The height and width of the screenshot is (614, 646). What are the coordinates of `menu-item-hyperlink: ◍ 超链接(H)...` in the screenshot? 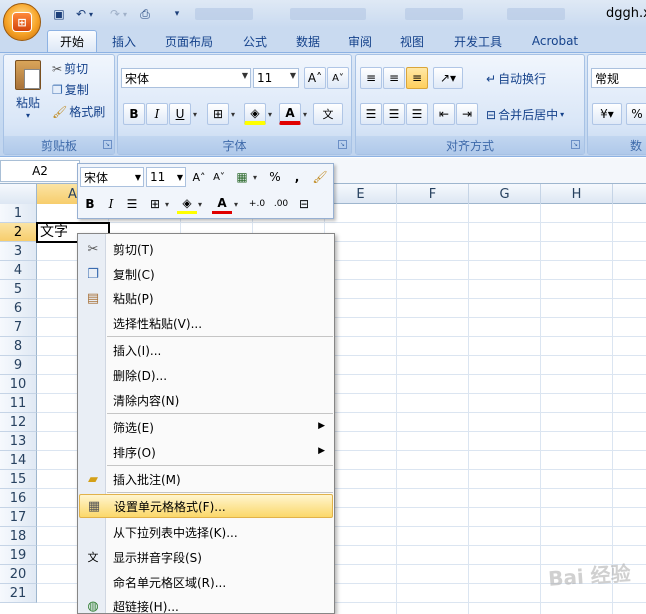 It's located at (206, 604).